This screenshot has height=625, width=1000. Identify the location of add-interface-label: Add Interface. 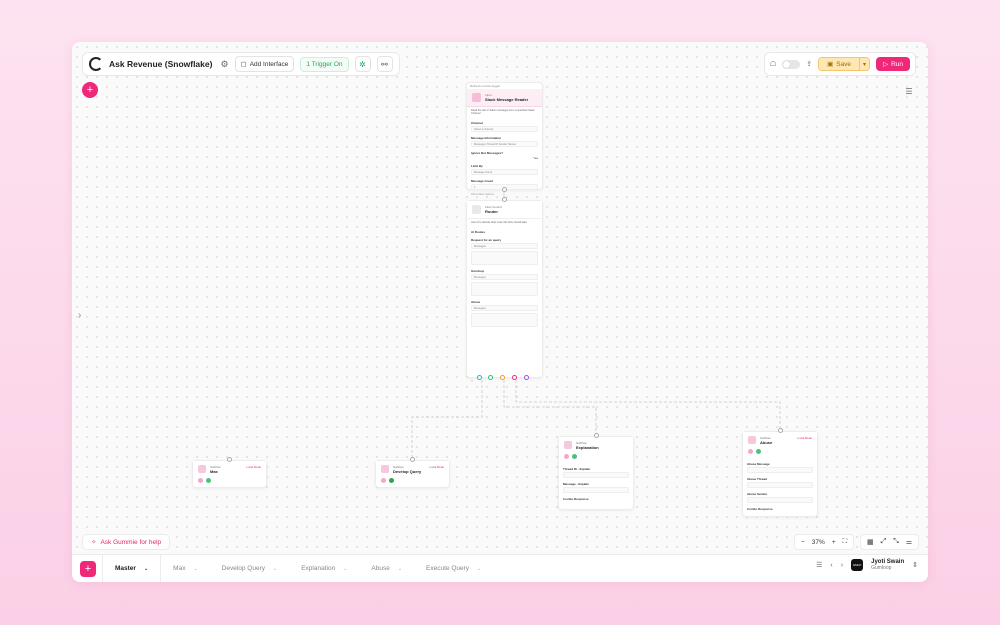
(269, 64).